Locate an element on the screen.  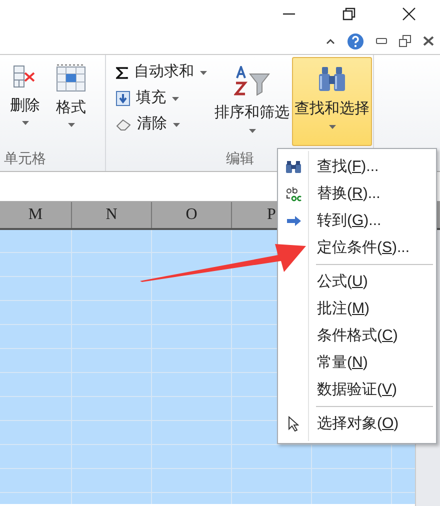
menu-item: 批注(M) is located at coordinates (343, 308).